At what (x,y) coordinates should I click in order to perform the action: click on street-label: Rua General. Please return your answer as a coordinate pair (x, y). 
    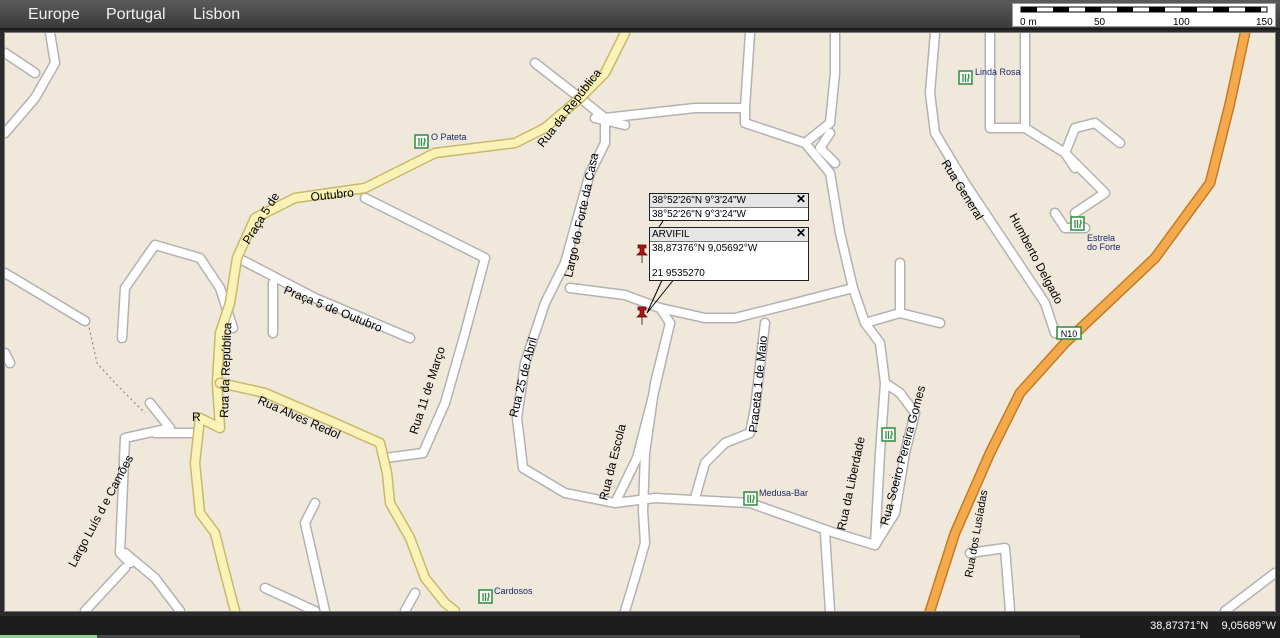
    Looking at the image, I should click on (962, 189).